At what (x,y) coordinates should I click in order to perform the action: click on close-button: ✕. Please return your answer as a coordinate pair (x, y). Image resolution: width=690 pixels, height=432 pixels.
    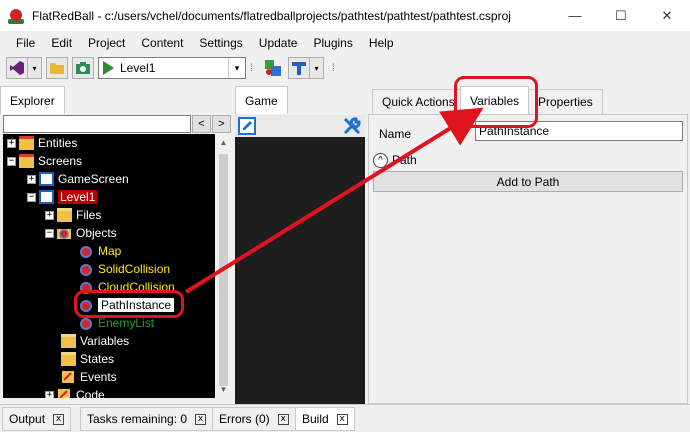
    Looking at the image, I should click on (667, 15).